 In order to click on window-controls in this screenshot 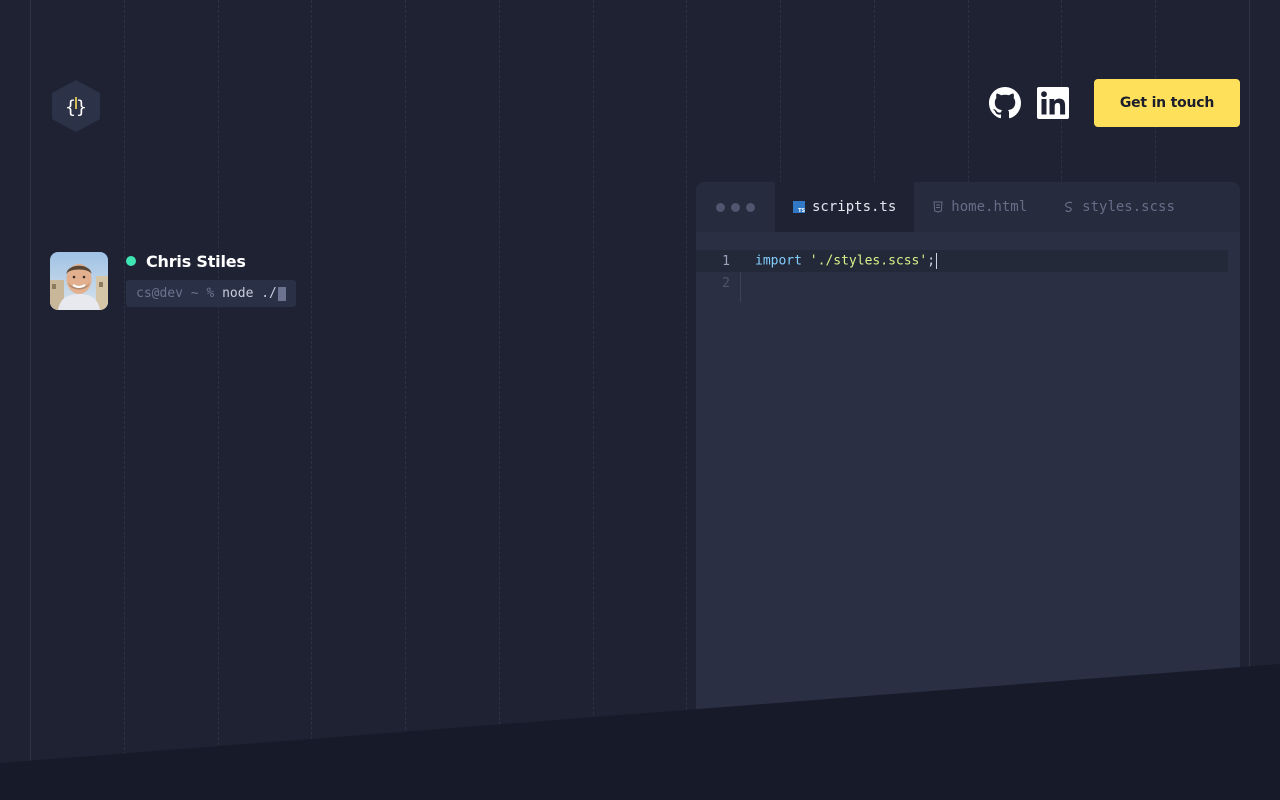, I will do `click(735, 207)`.